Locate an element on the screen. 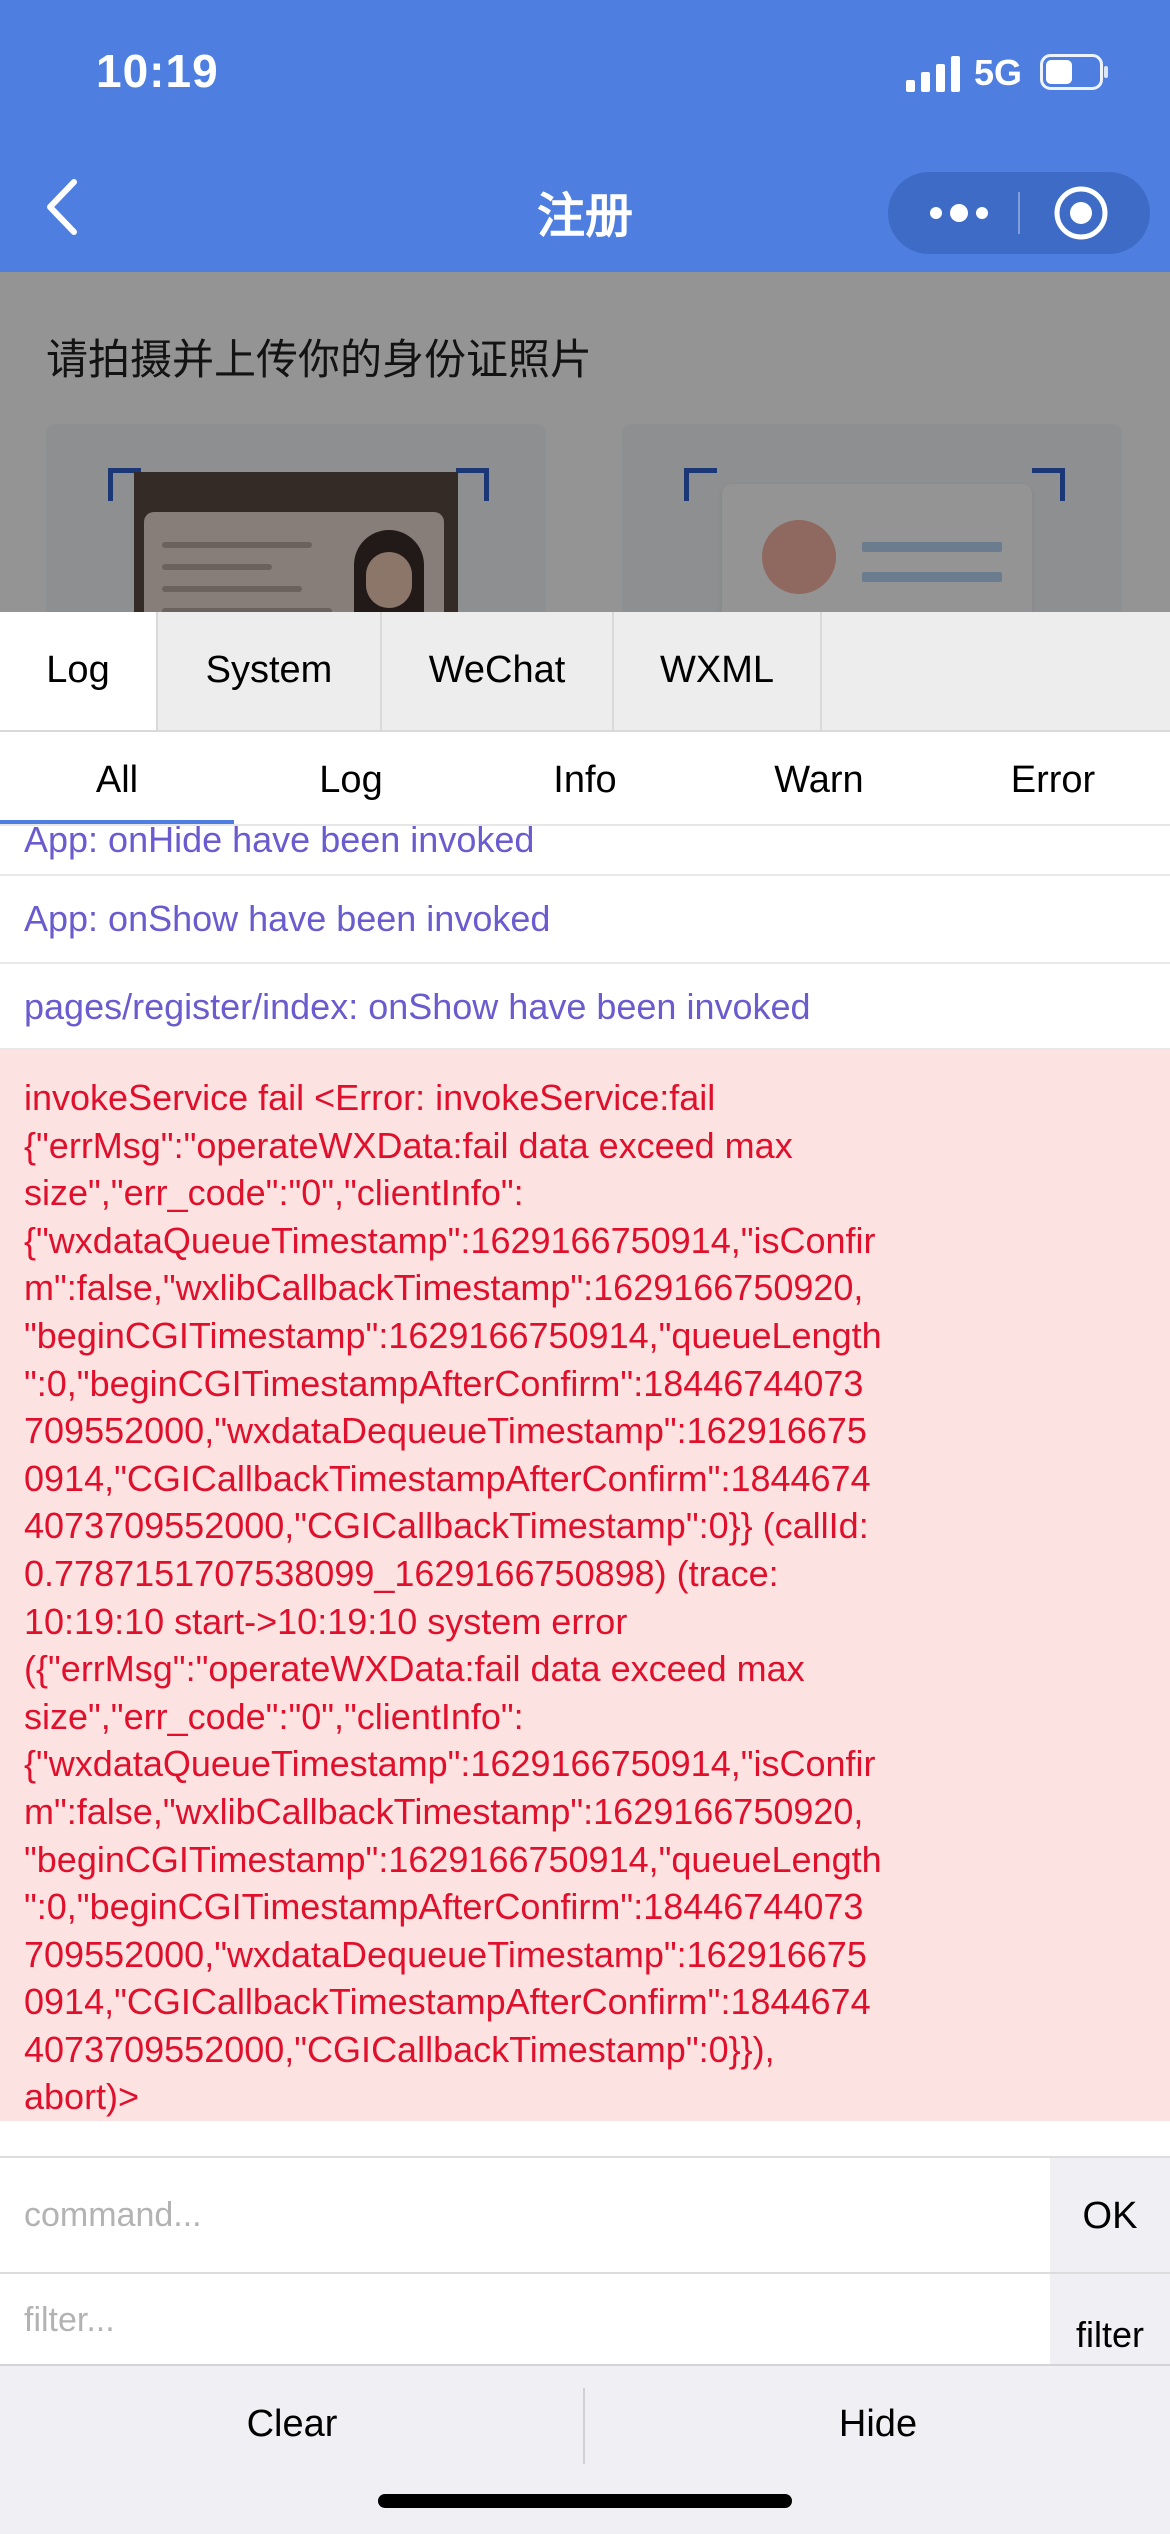  capsule-divider is located at coordinates (1019, 213).